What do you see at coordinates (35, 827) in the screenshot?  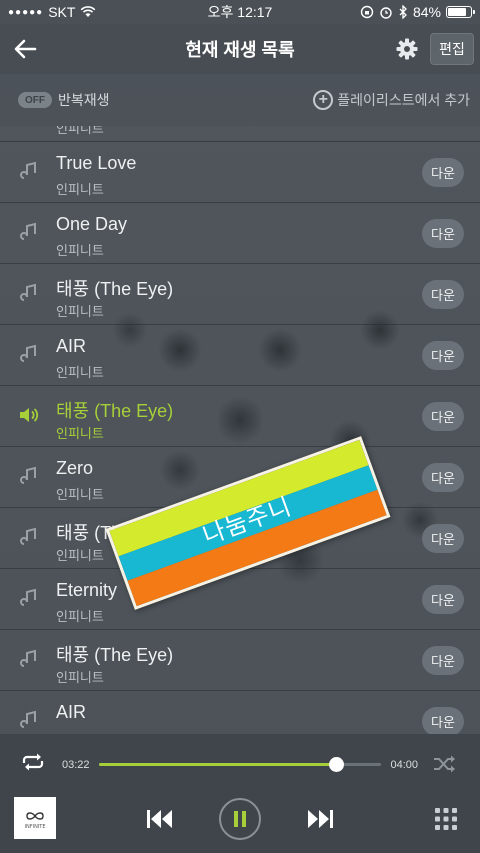 I see `album-text: INFINITE` at bounding box center [35, 827].